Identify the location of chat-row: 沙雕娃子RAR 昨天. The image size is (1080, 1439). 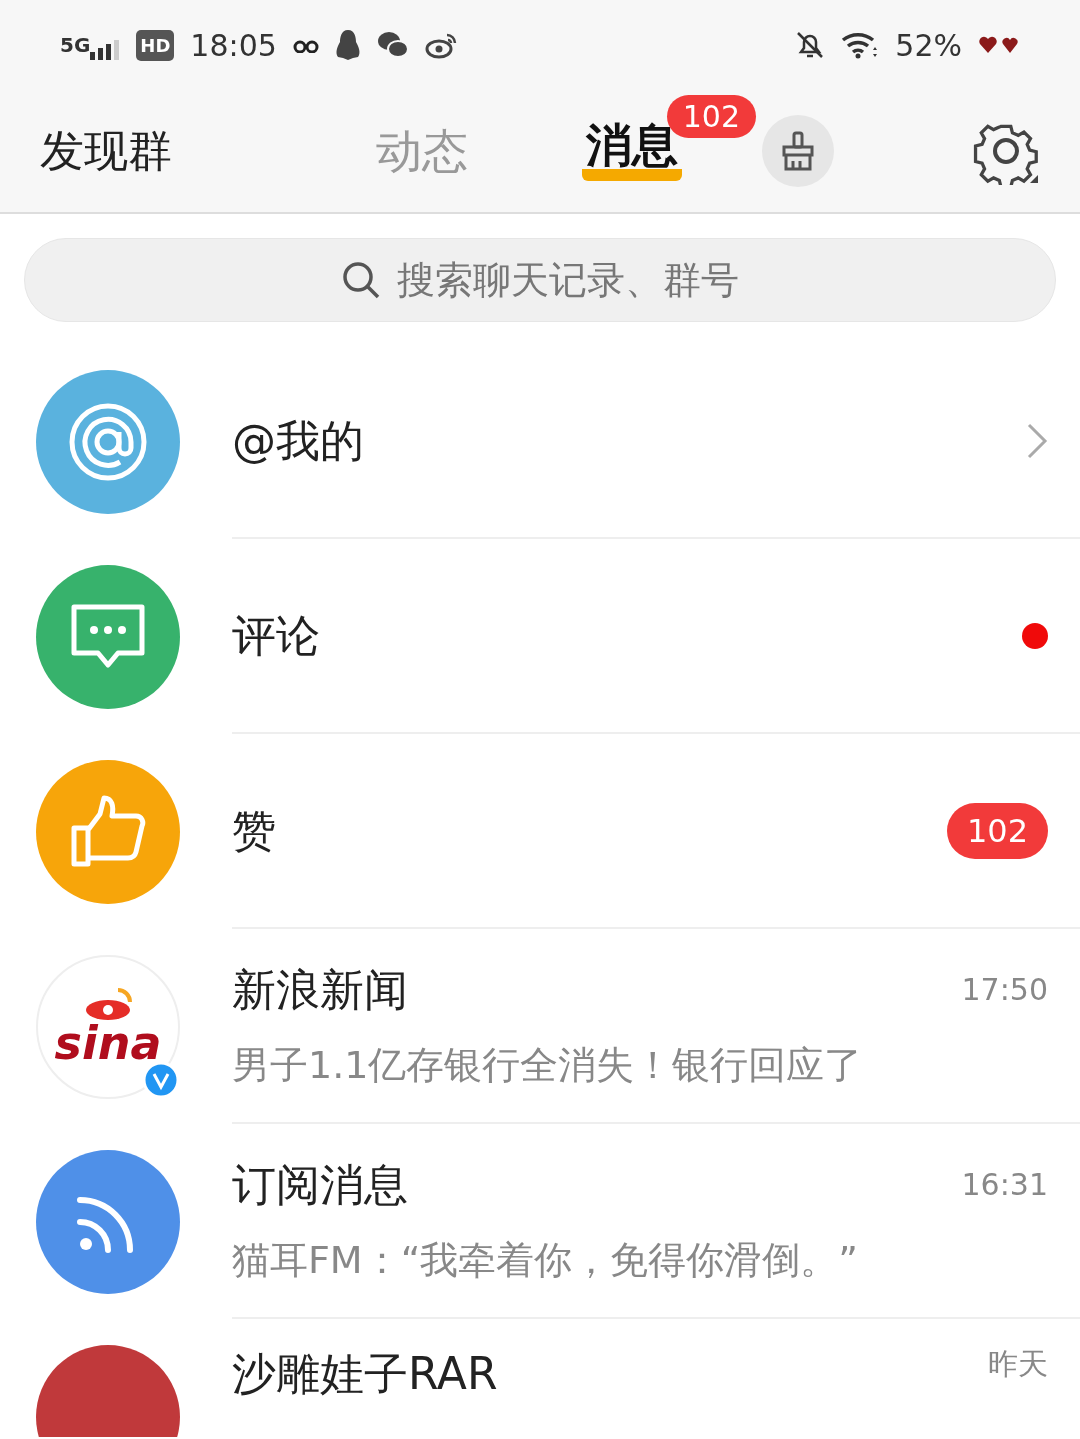
(540, 1378).